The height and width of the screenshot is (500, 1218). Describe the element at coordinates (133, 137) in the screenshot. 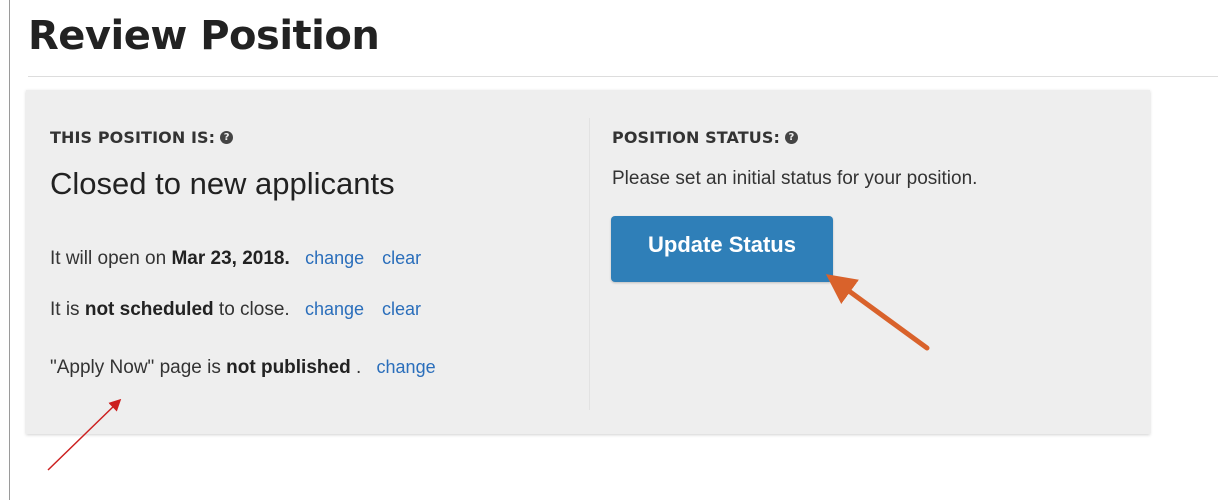

I see `availability-heading-label: THIS POSITION IS:` at that location.